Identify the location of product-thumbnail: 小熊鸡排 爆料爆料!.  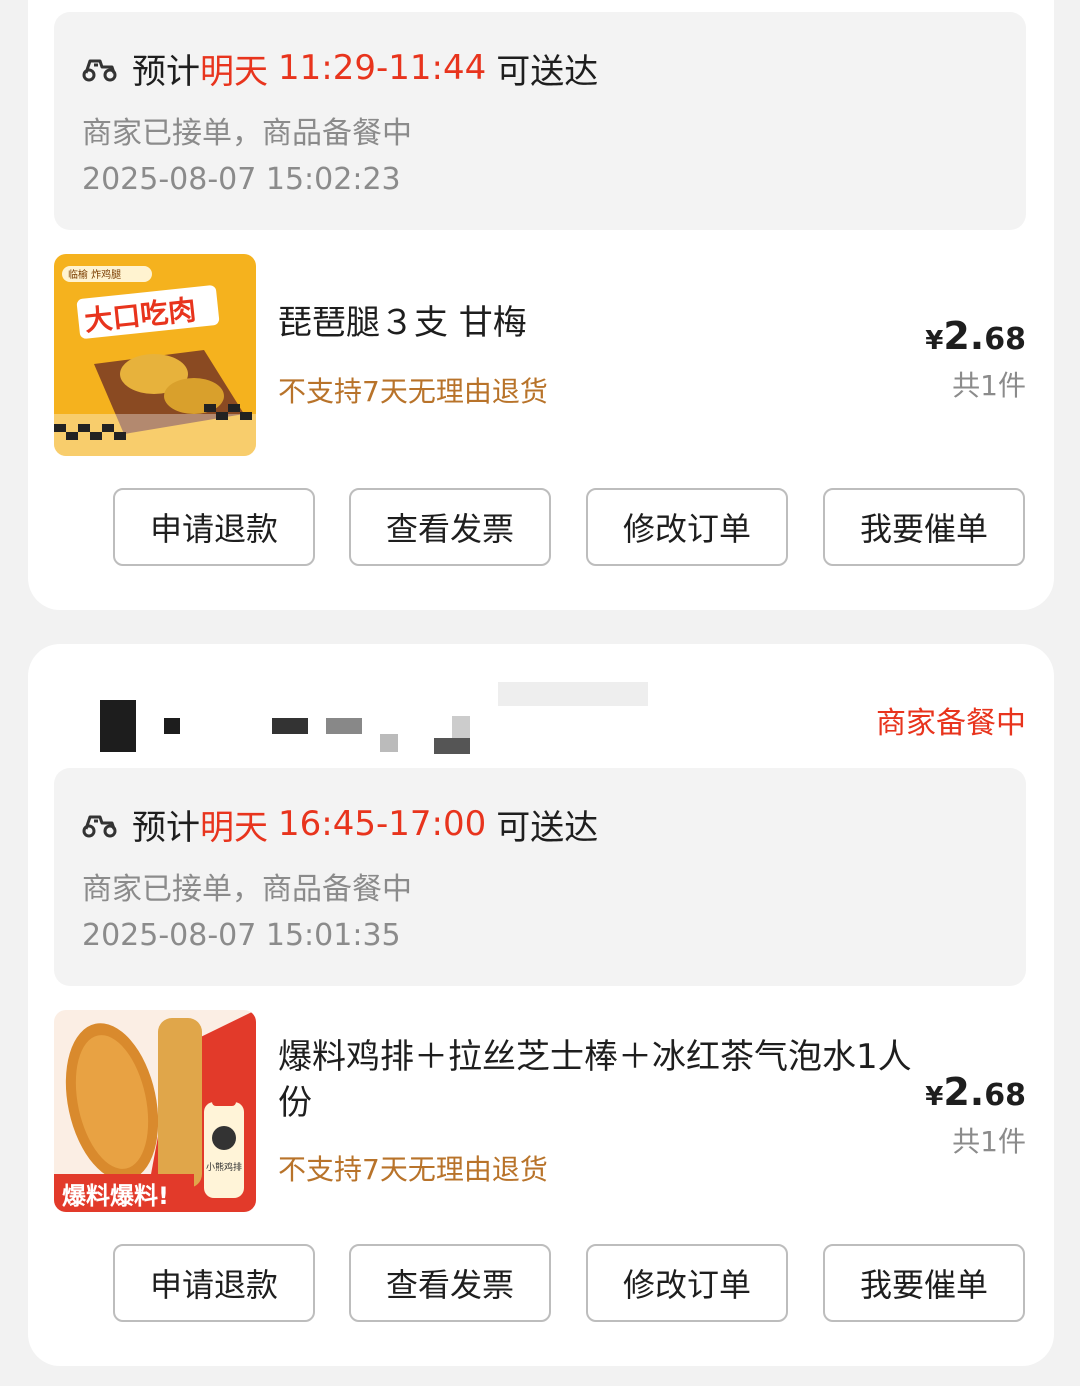
(155, 1111).